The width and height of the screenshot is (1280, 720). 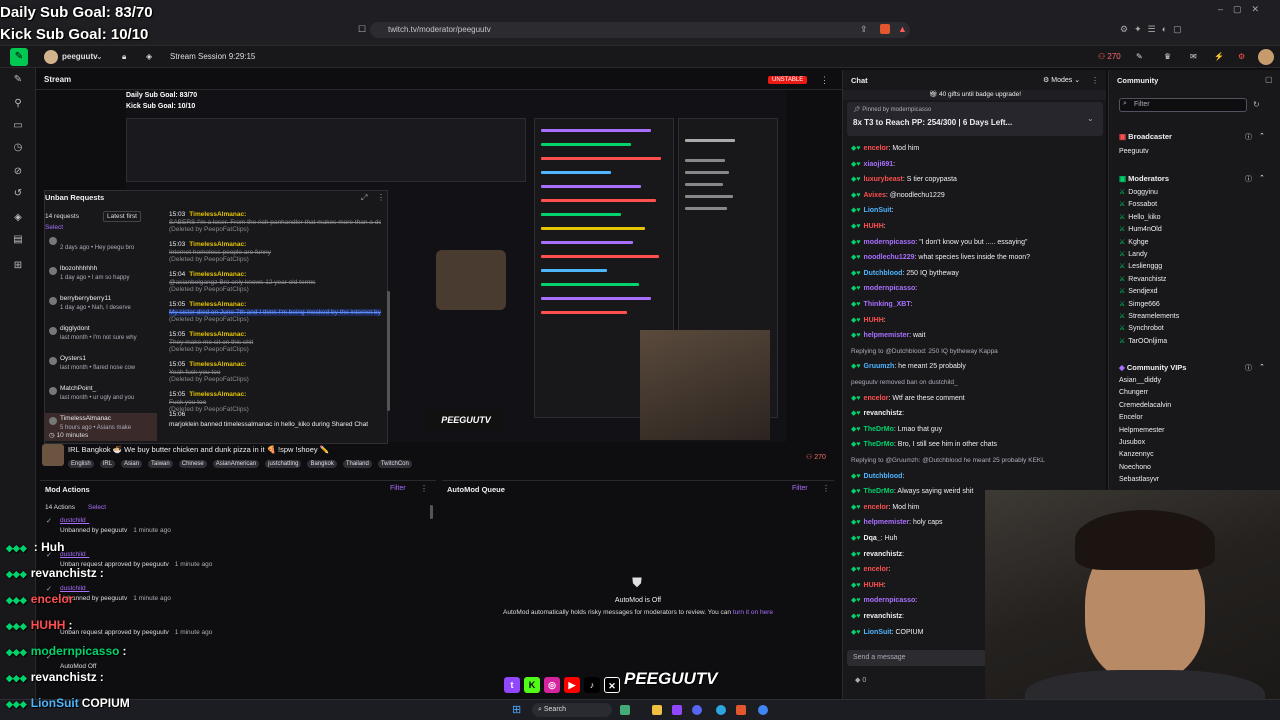 I want to click on moderator-item: ⚔ Revanchistz, so click(x=1142, y=279).